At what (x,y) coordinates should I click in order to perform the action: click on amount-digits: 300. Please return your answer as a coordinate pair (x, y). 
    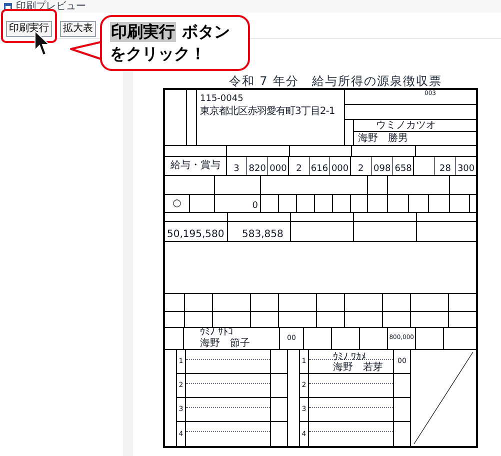
    Looking at the image, I should click on (466, 168).